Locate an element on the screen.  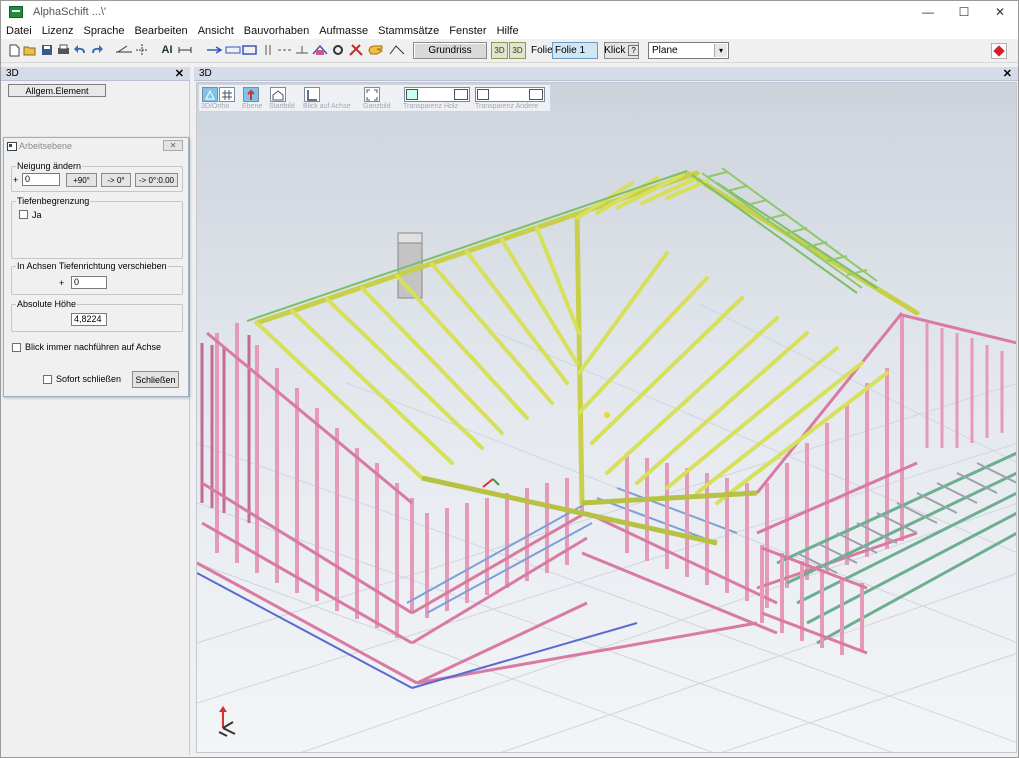
left-panel-title: 3D is located at coordinates (12, 73).